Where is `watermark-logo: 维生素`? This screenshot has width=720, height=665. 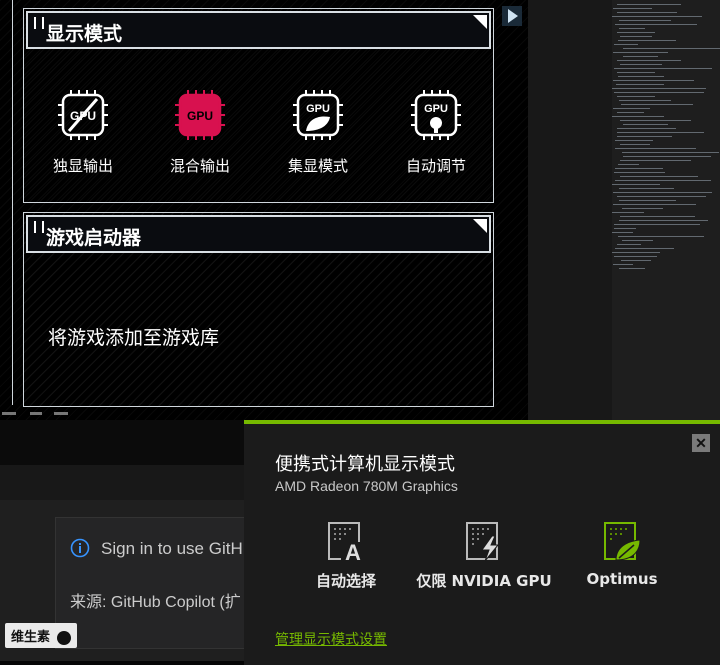 watermark-logo: 维生素 is located at coordinates (41, 635).